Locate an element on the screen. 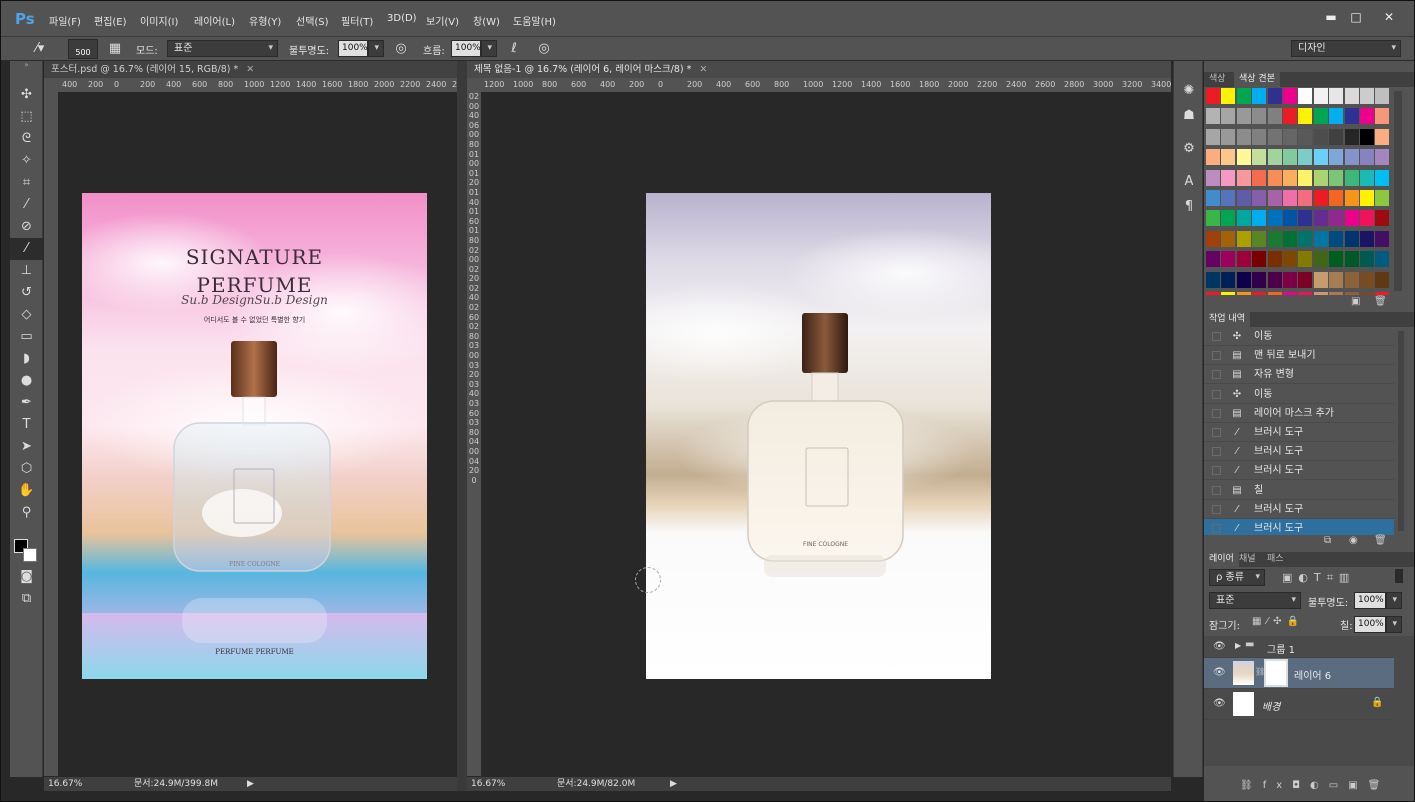 Image resolution: width=1415 pixels, height=802 pixels. brush-preset-icon: ⁄▾ is located at coordinates (40, 48).